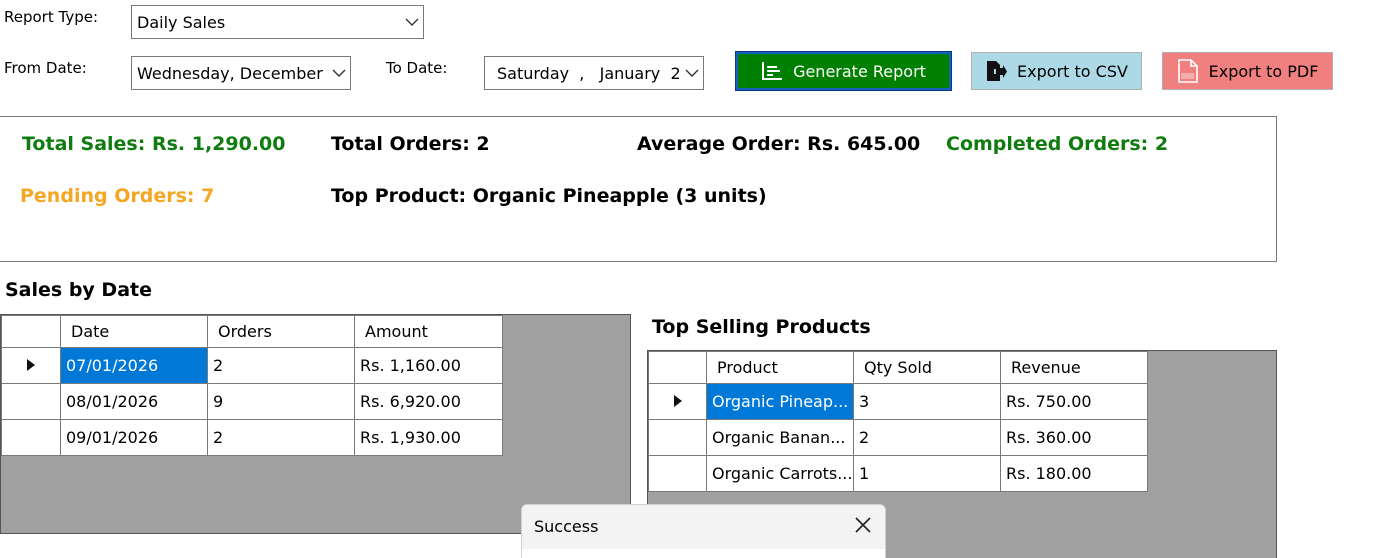 Image resolution: width=1400 pixels, height=558 pixels. Describe the element at coordinates (281, 331) in the screenshot. I see `column-header-orders: Orders` at that location.